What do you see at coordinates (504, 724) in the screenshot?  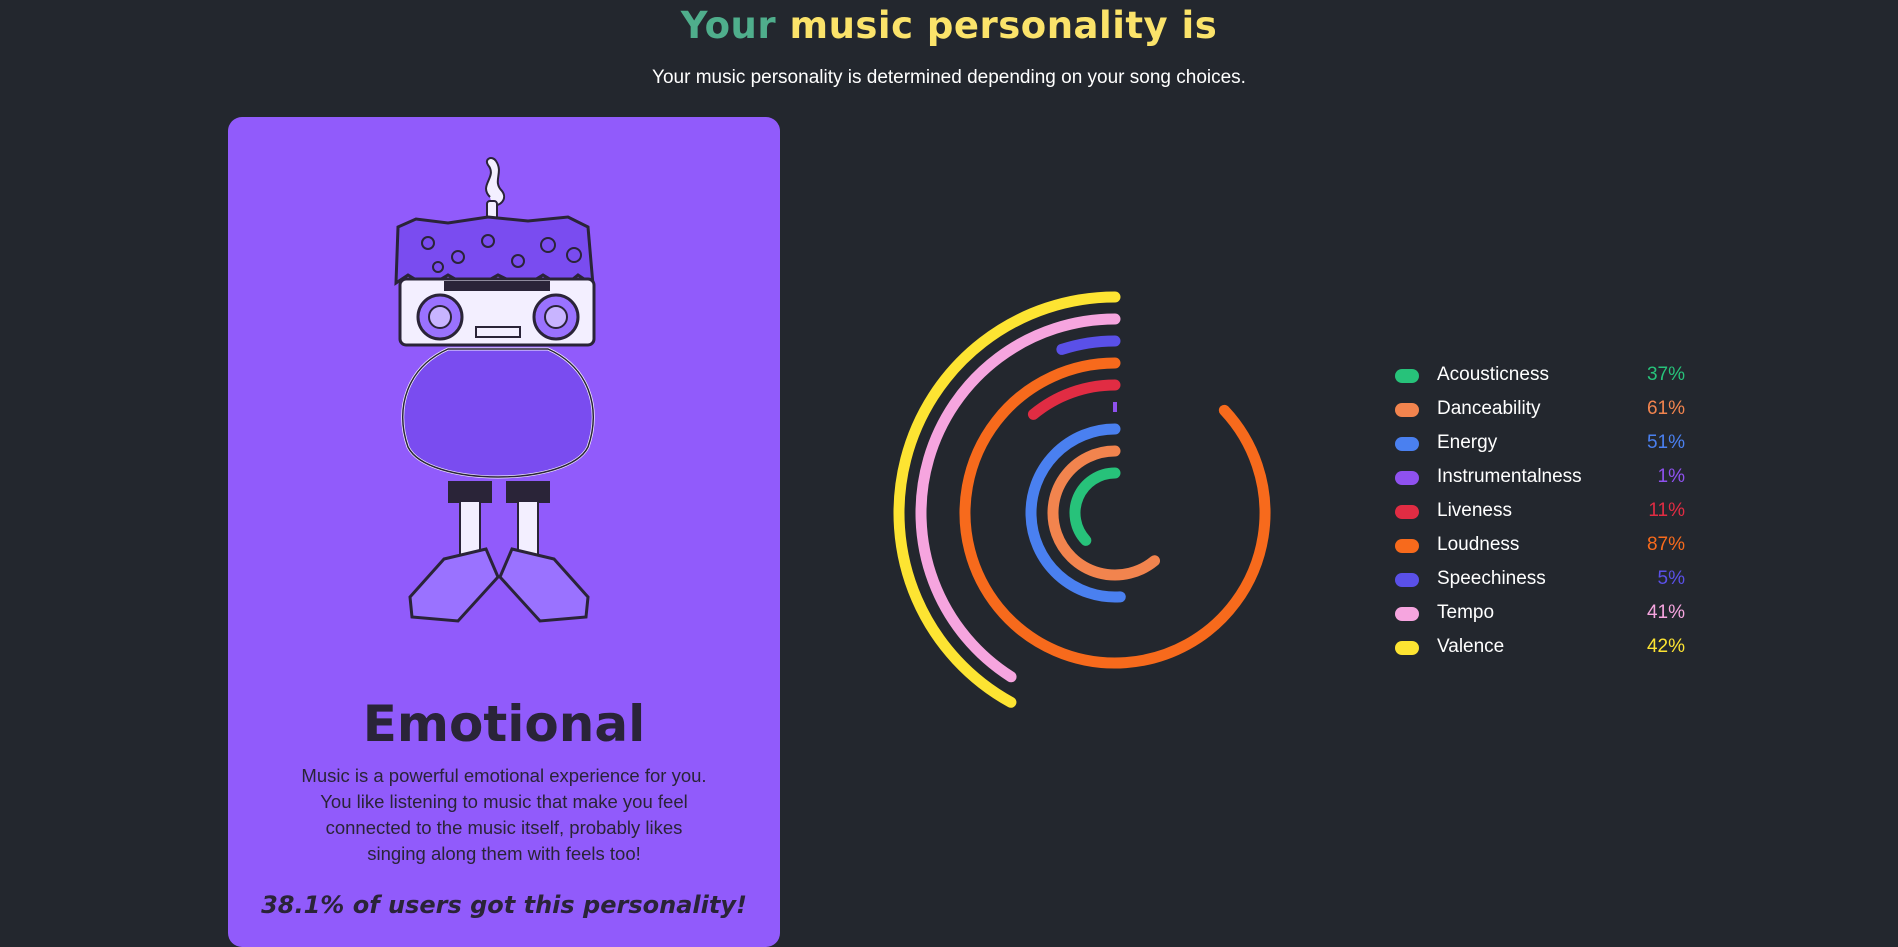 I see `personality-title: Emotional` at bounding box center [504, 724].